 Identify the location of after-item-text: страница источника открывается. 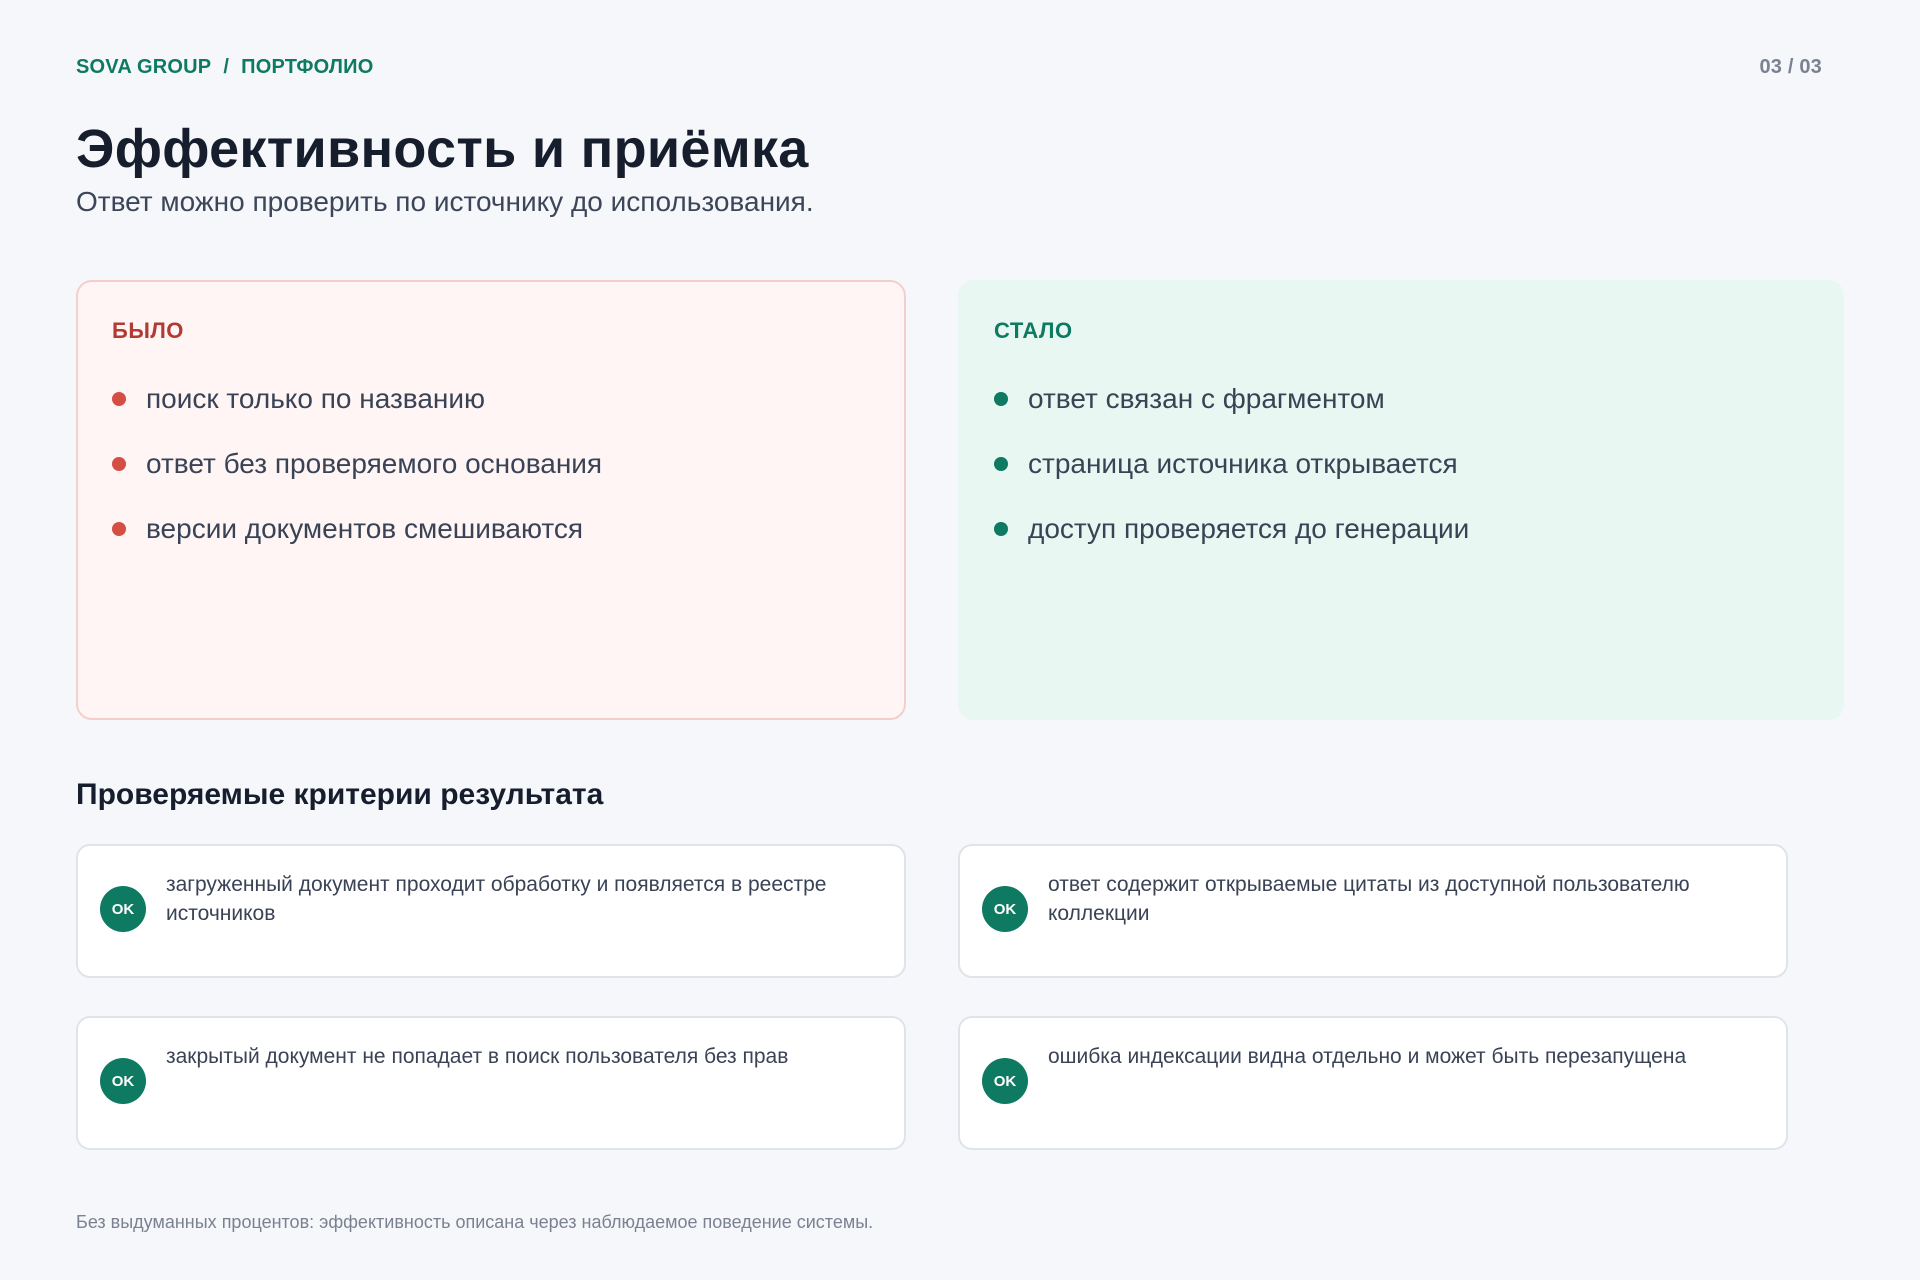
(1243, 463).